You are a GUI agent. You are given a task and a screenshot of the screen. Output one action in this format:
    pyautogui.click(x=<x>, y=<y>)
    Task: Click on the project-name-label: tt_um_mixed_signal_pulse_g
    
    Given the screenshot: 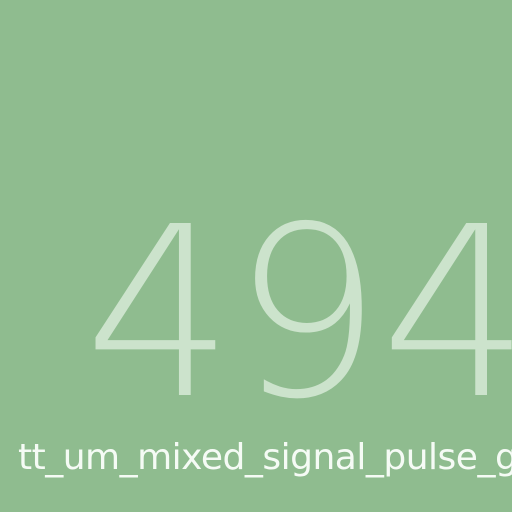 What is the action you would take?
    pyautogui.click(x=265, y=457)
    